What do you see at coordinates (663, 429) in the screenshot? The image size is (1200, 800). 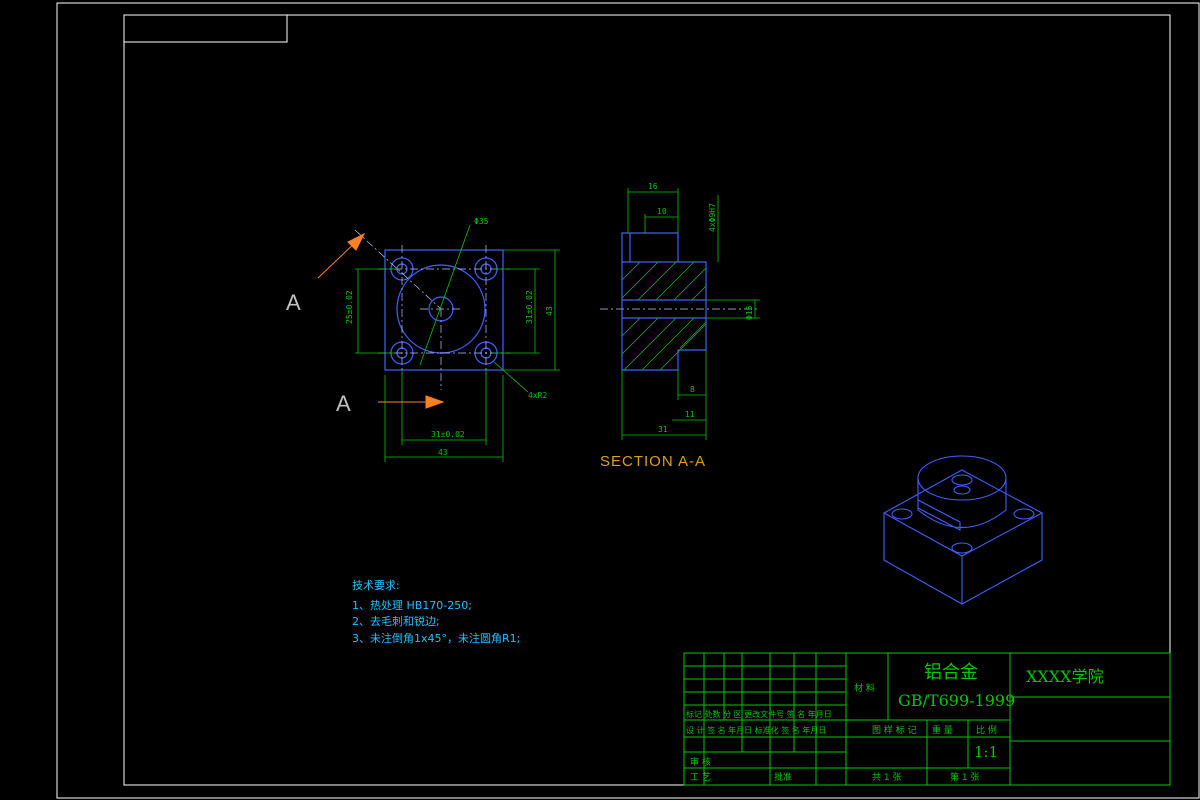 I see `dim-text-31s: 31` at bounding box center [663, 429].